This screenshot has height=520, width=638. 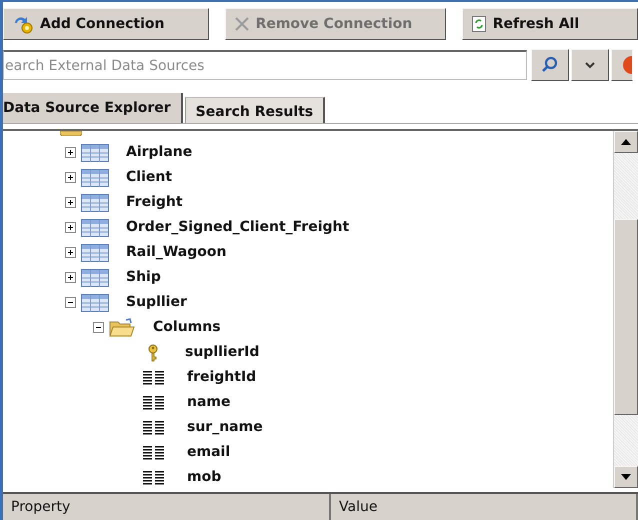 What do you see at coordinates (221, 377) in the screenshot?
I see `tree-item: freightId` at bounding box center [221, 377].